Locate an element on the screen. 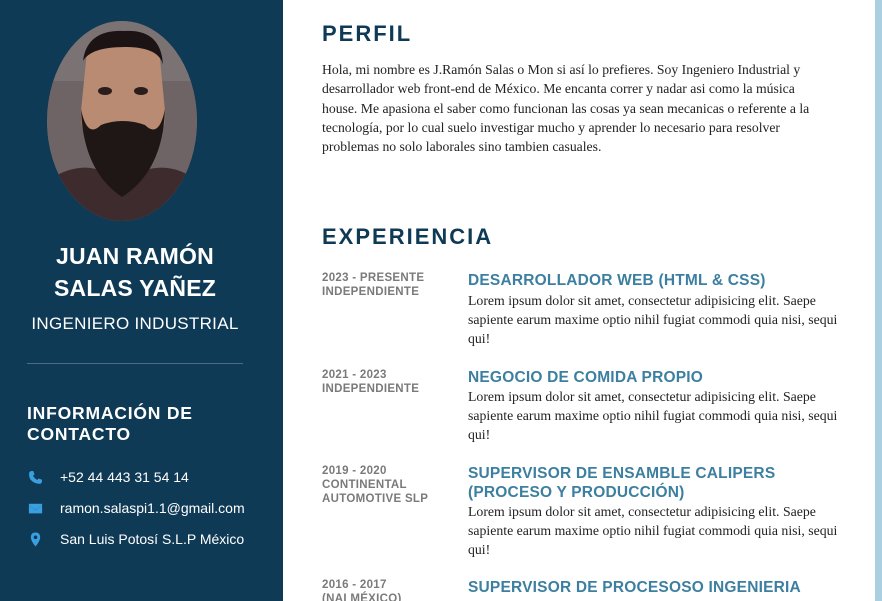  profile-photo is located at coordinates (122, 121).